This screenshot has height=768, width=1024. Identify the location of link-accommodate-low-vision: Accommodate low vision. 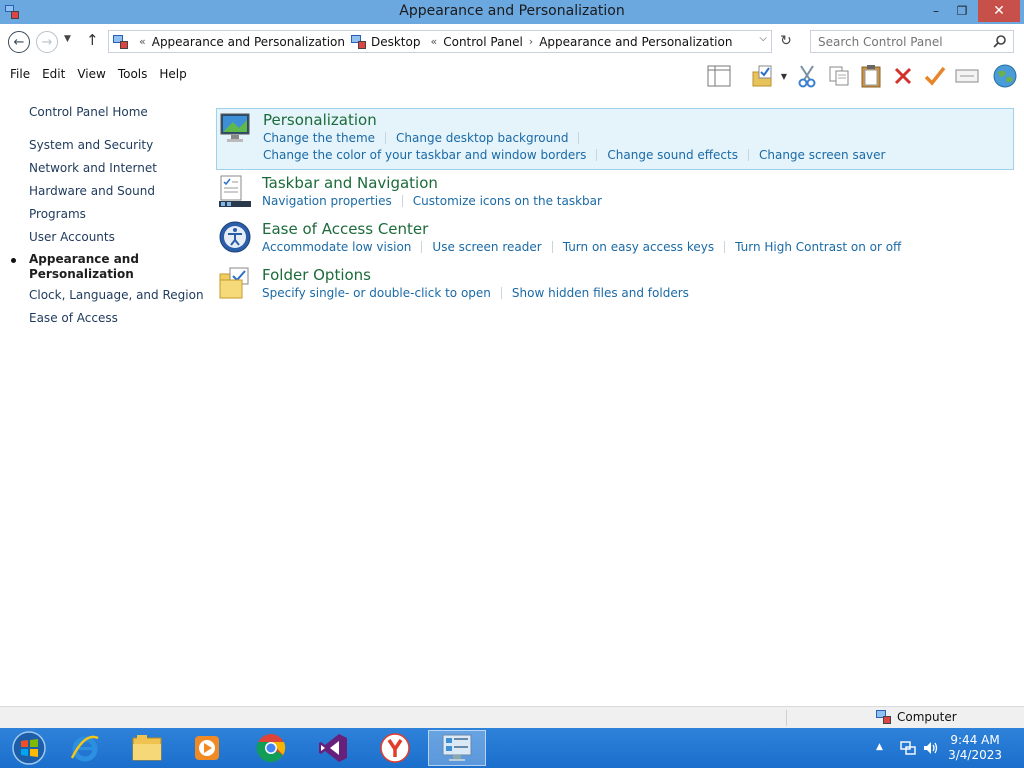
(336, 247).